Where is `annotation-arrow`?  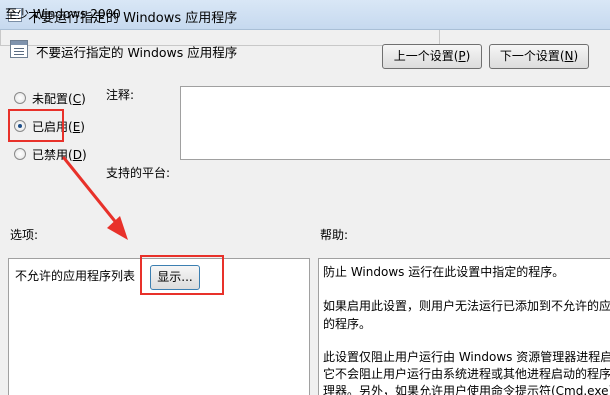
annotation-arrow is located at coordinates (95, 198).